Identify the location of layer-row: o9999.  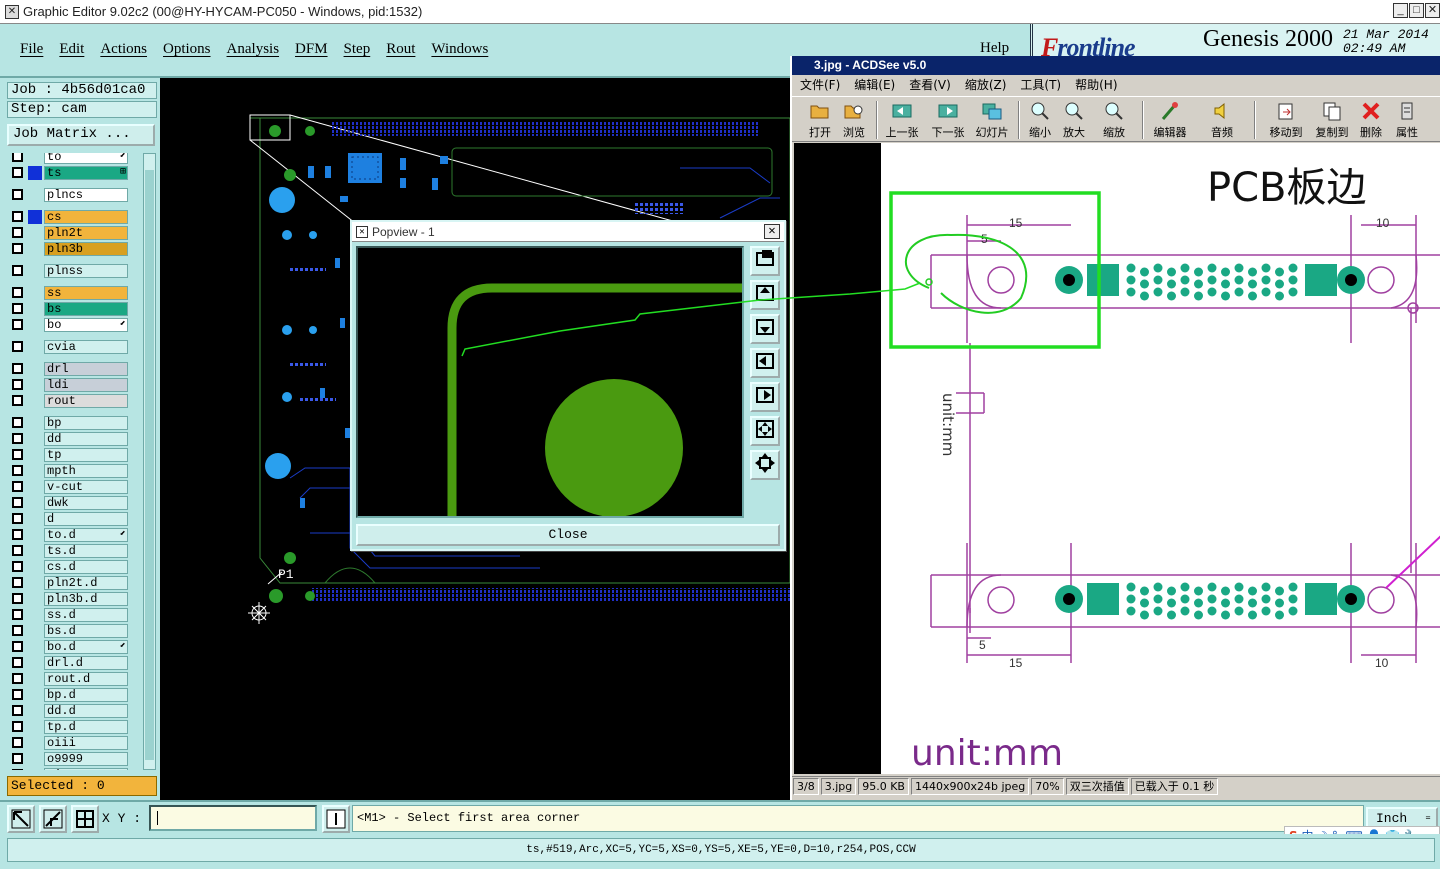
(68, 759).